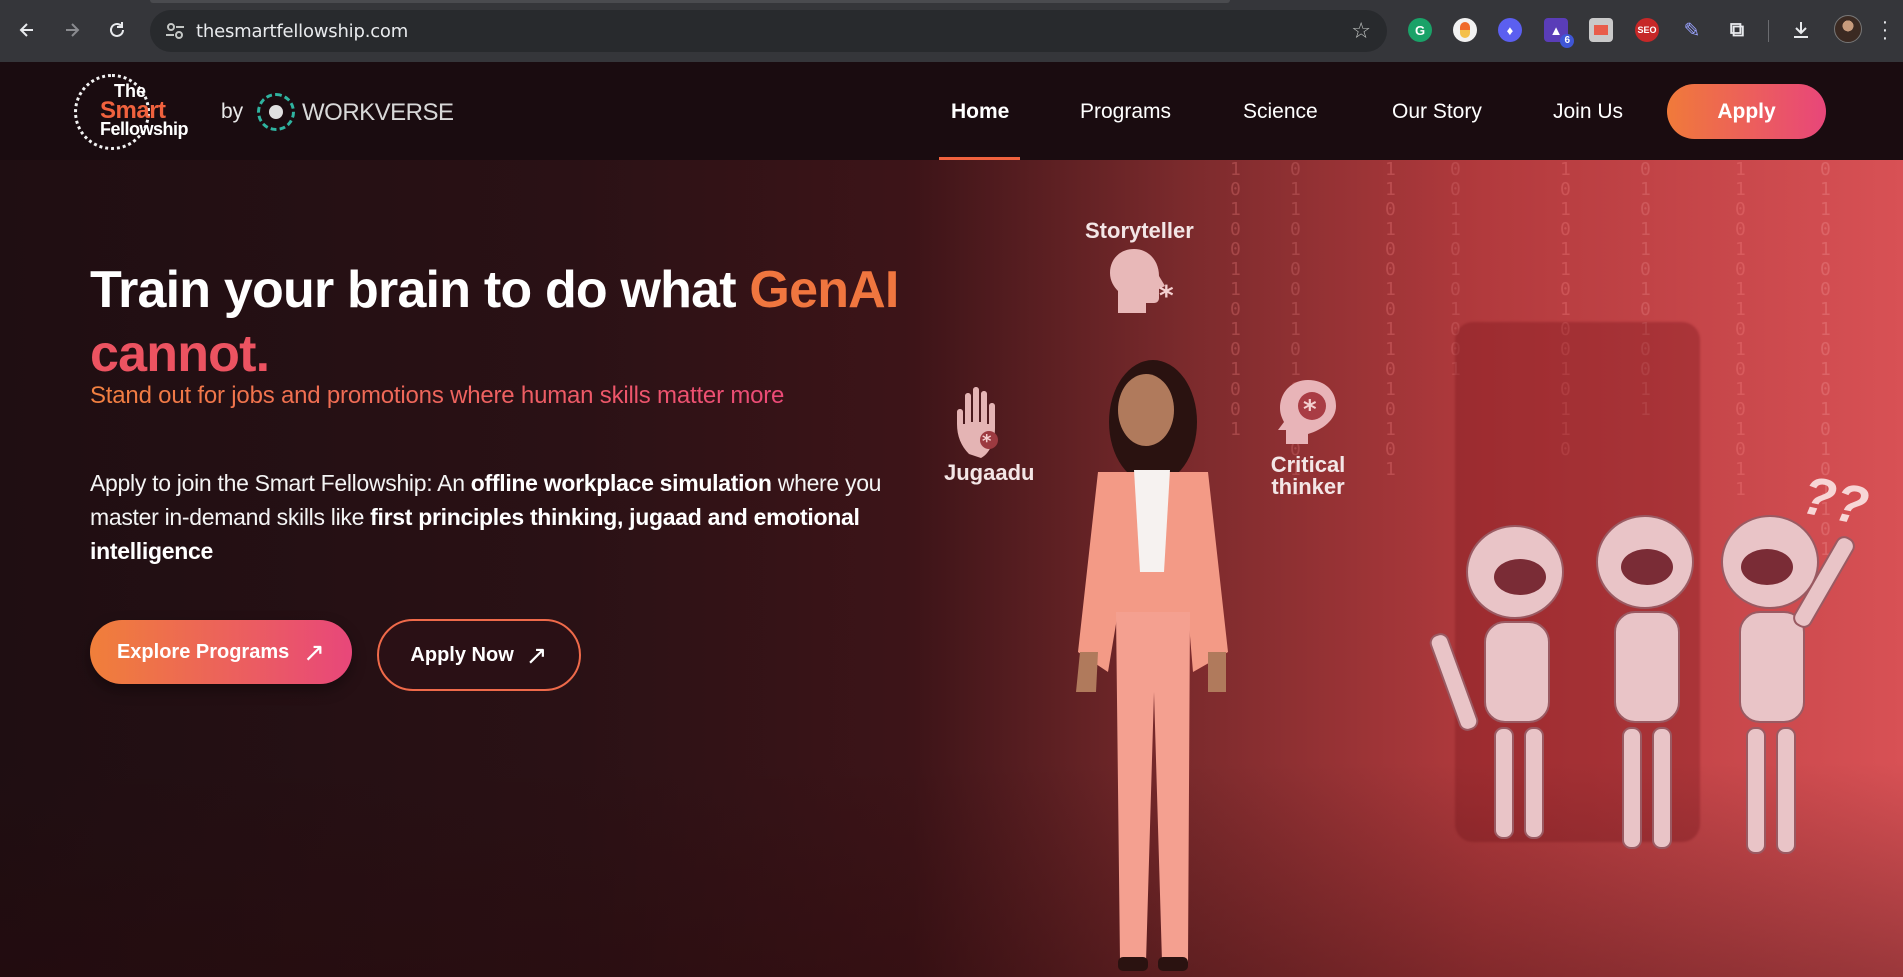 The image size is (1903, 977). Describe the element at coordinates (1308, 464) in the screenshot. I see `skill-critical-line1: Critical` at that location.